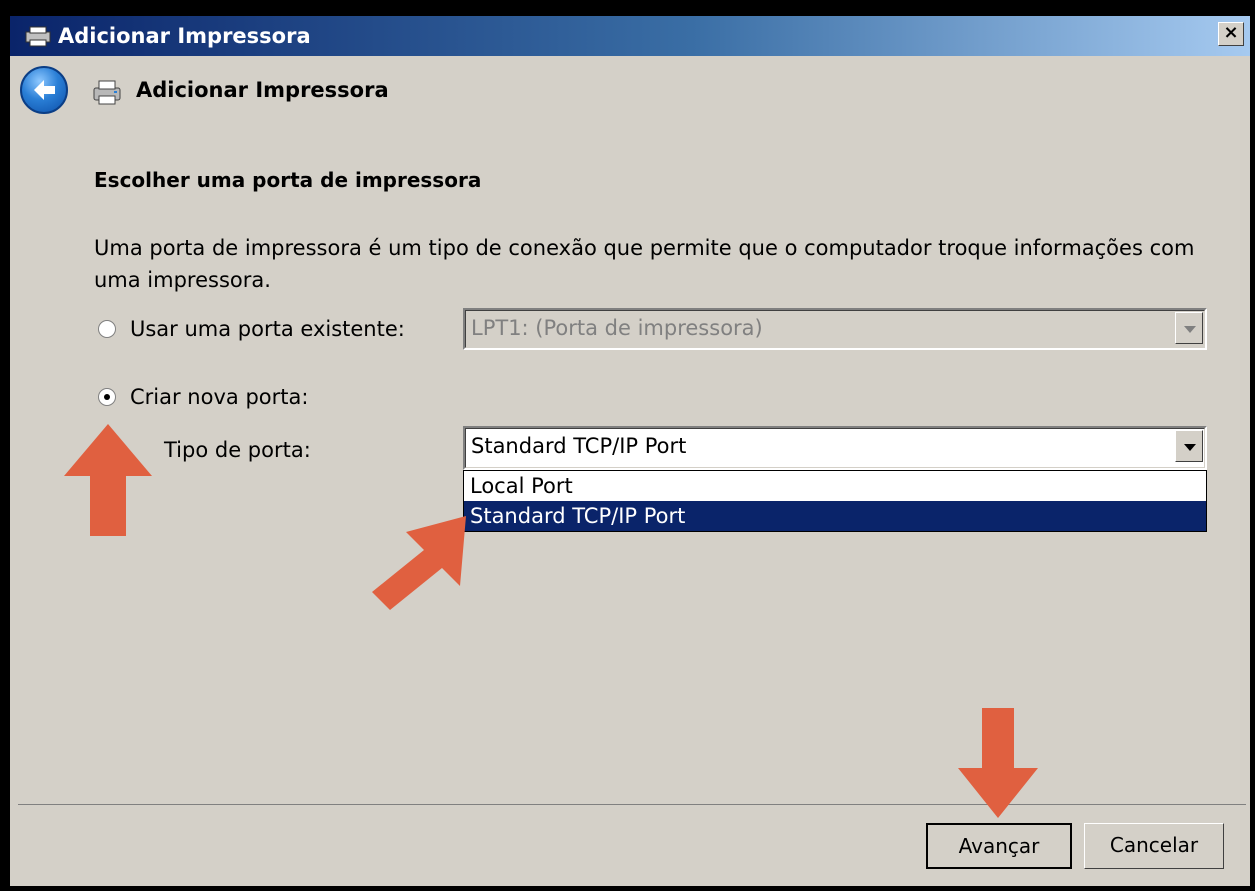 Image resolution: width=1255 pixels, height=891 pixels. I want to click on annotation-arrow-up-icon, so click(108, 480).